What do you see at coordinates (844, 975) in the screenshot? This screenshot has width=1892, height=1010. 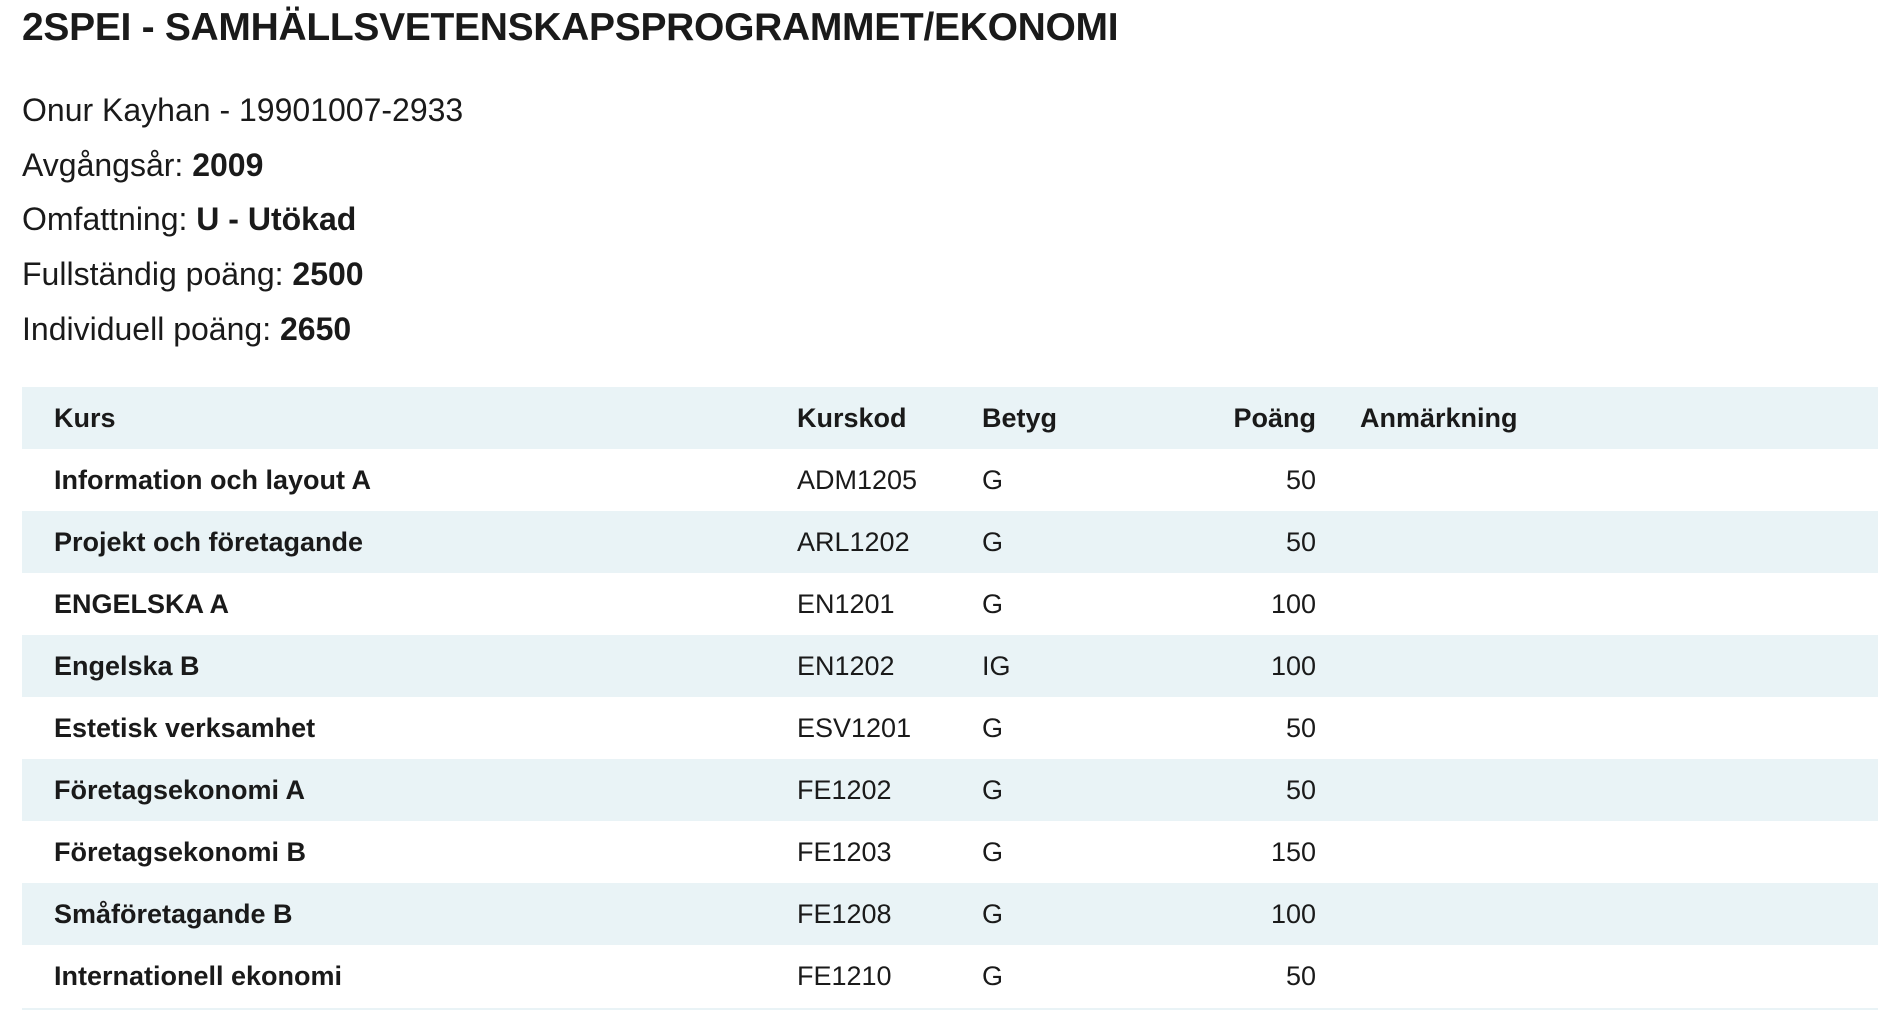 I see `course-code-cell: FE1210` at bounding box center [844, 975].